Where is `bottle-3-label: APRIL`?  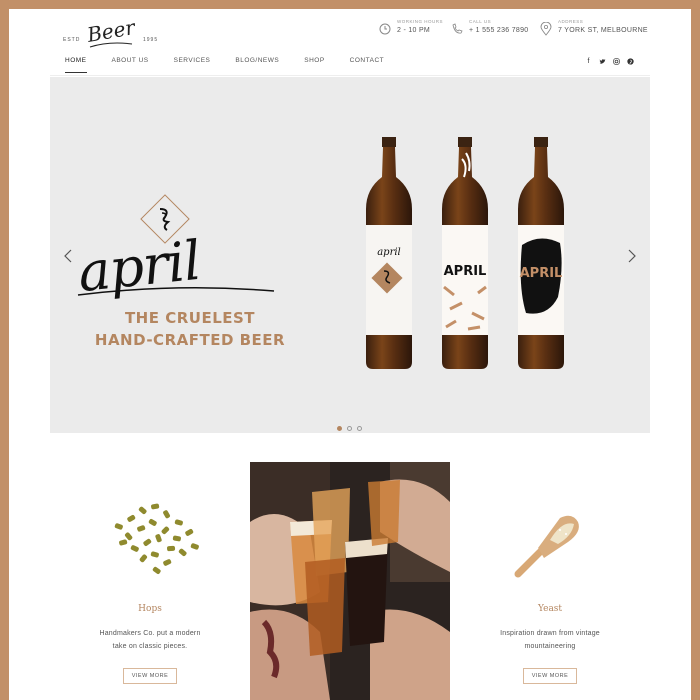
bottle-3-label: APRIL is located at coordinates (541, 273).